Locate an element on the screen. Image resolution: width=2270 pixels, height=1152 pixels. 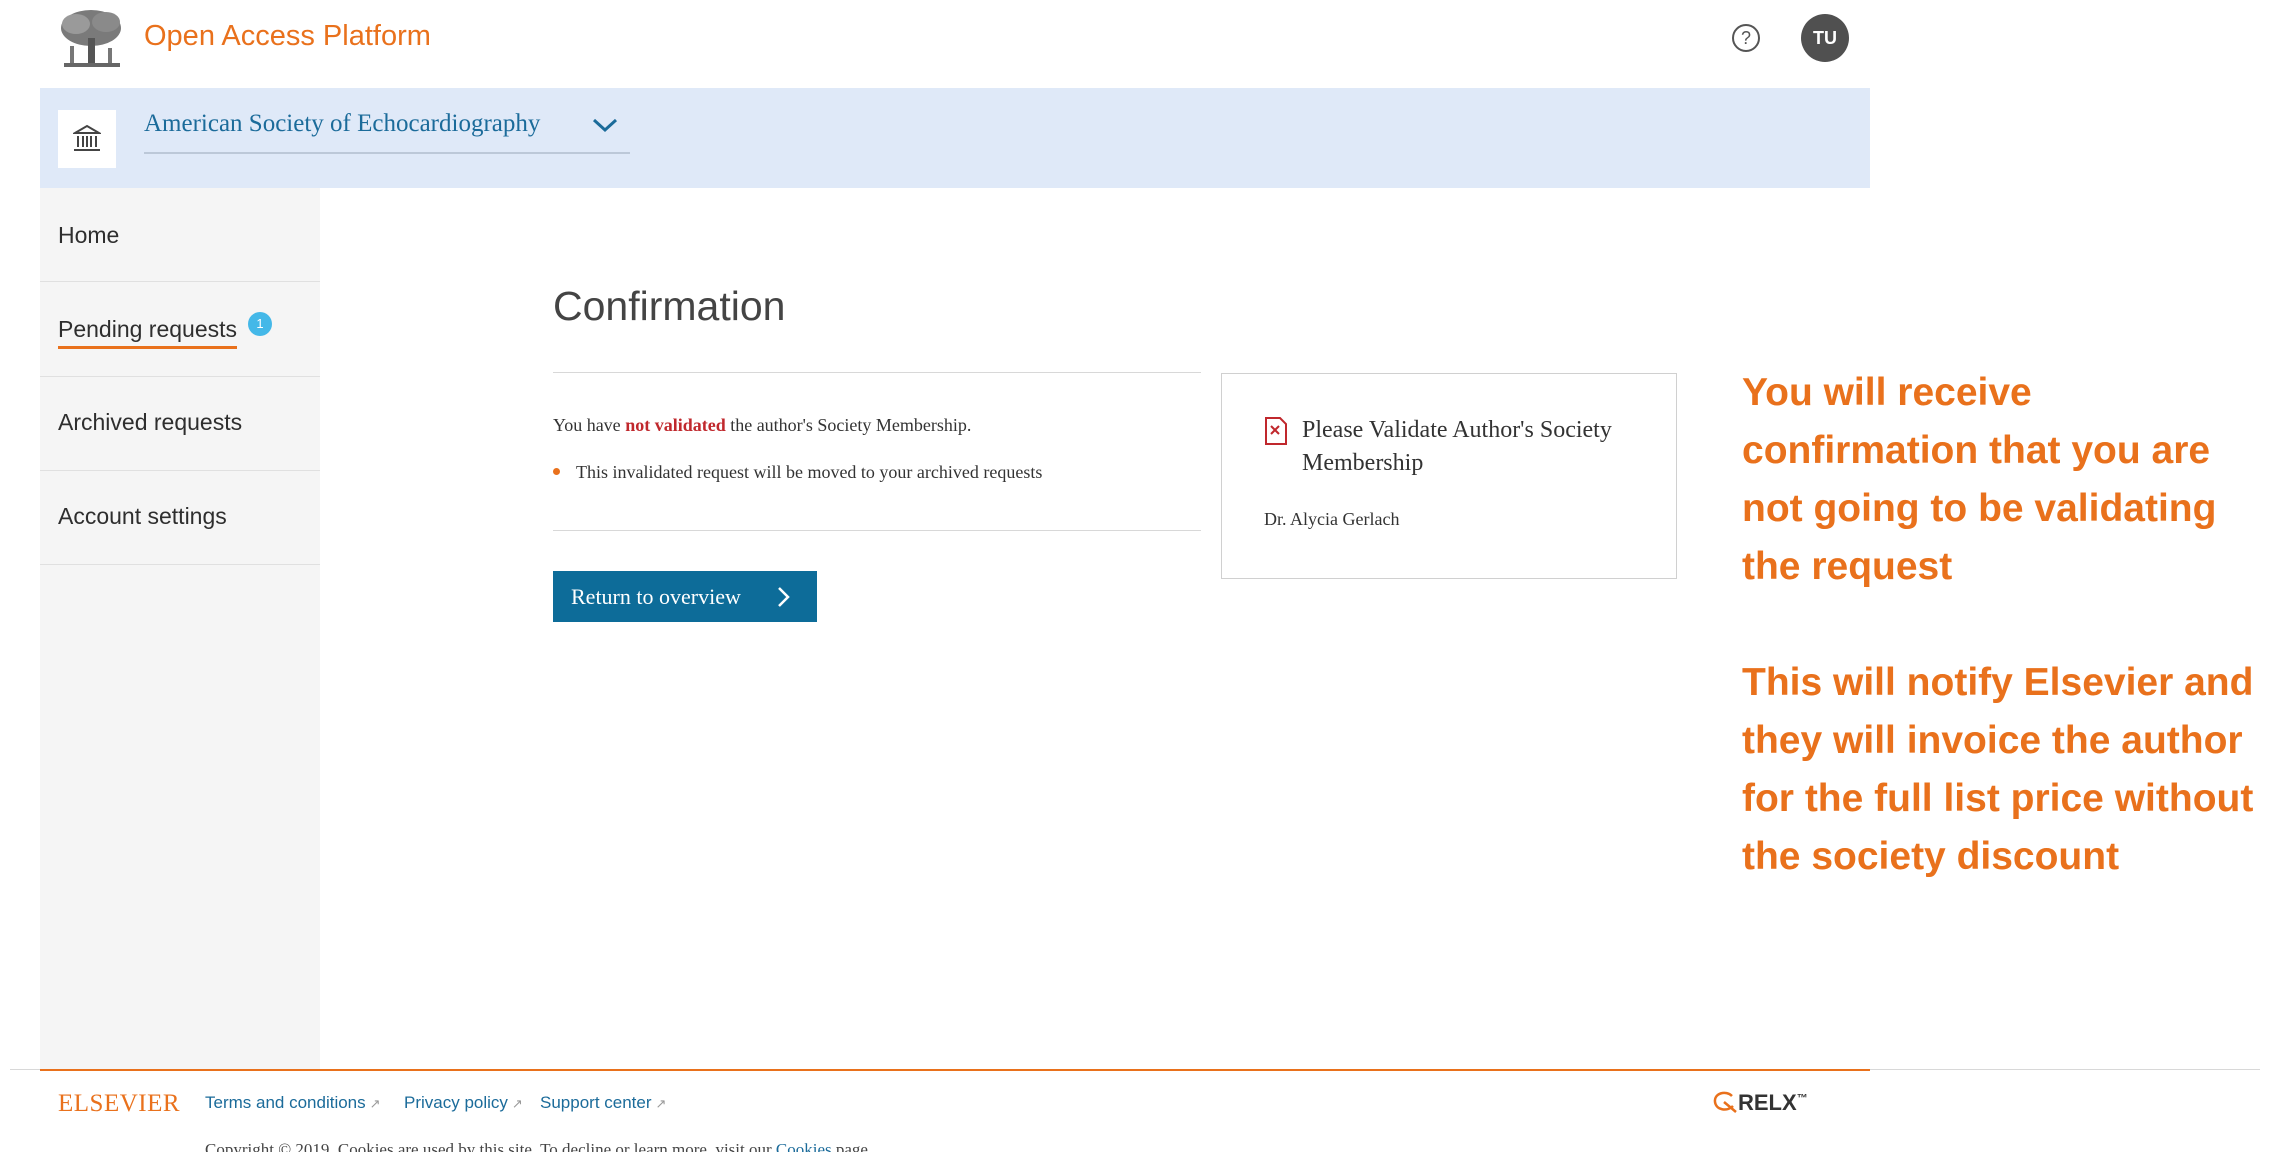
institution-icon is located at coordinates (87, 137).